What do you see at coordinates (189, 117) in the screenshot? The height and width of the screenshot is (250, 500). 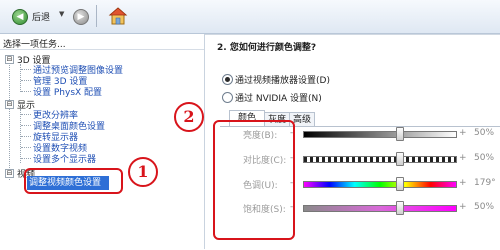 I see `annotation-marker-2: 2` at bounding box center [189, 117].